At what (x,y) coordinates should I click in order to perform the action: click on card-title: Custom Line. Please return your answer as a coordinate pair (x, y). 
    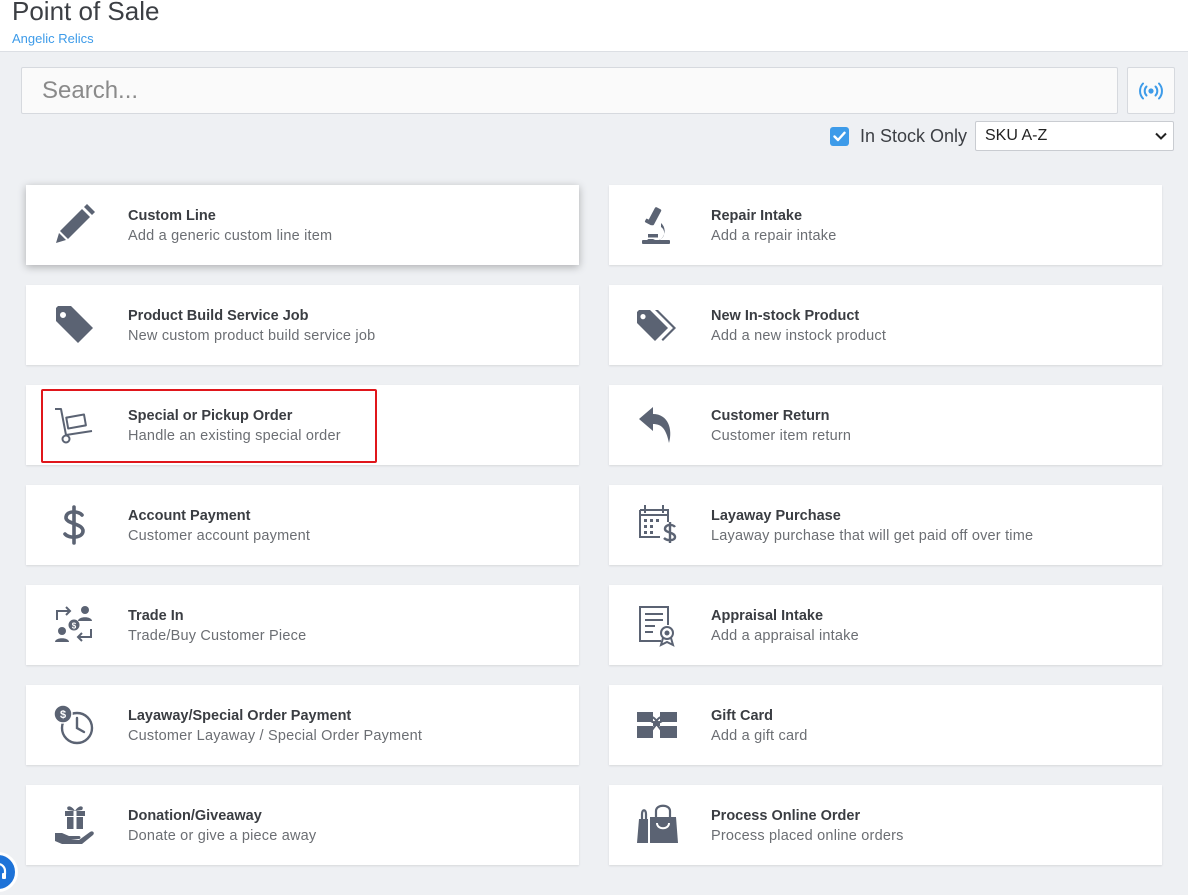
    Looking at the image, I should click on (172, 216).